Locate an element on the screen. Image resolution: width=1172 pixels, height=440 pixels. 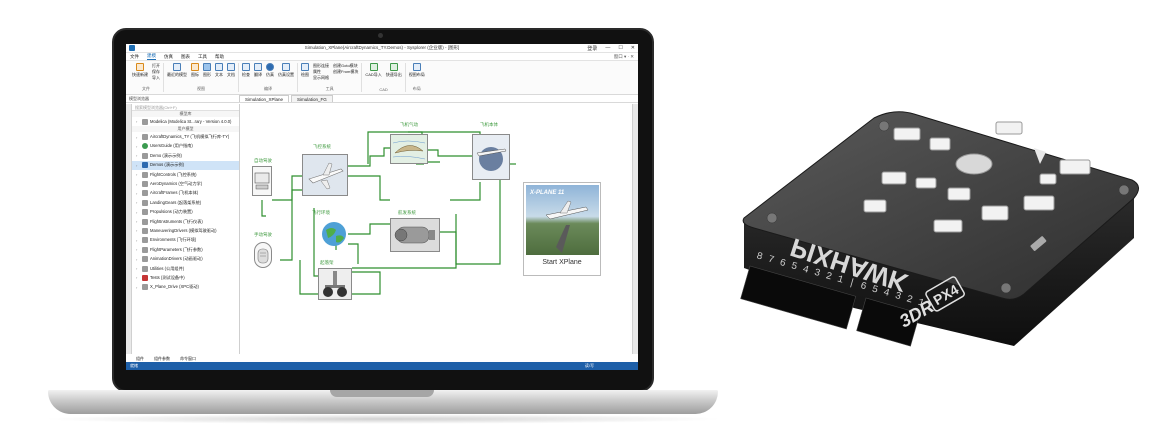
text-view-button: 文本 is located at coordinates (219, 70).